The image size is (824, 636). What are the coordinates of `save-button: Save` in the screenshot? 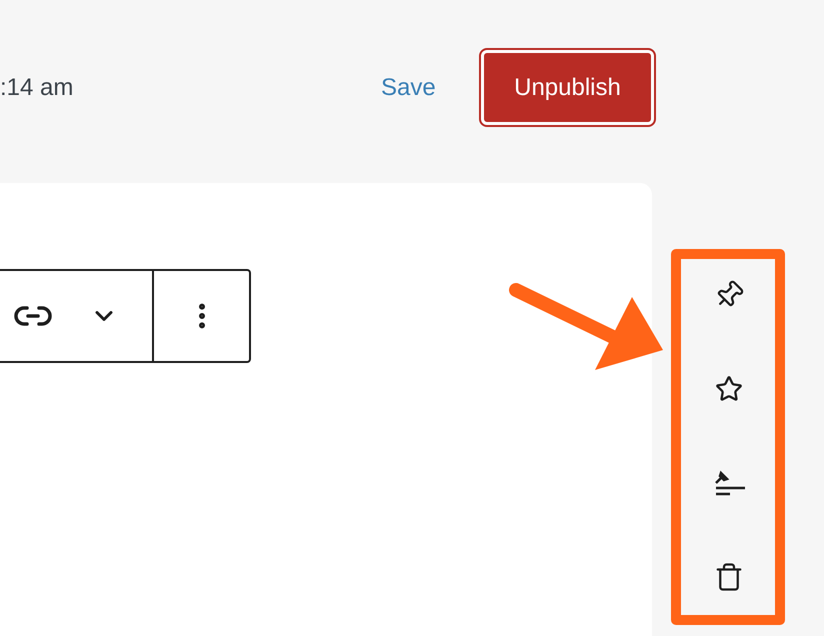 It's located at (431, 88).